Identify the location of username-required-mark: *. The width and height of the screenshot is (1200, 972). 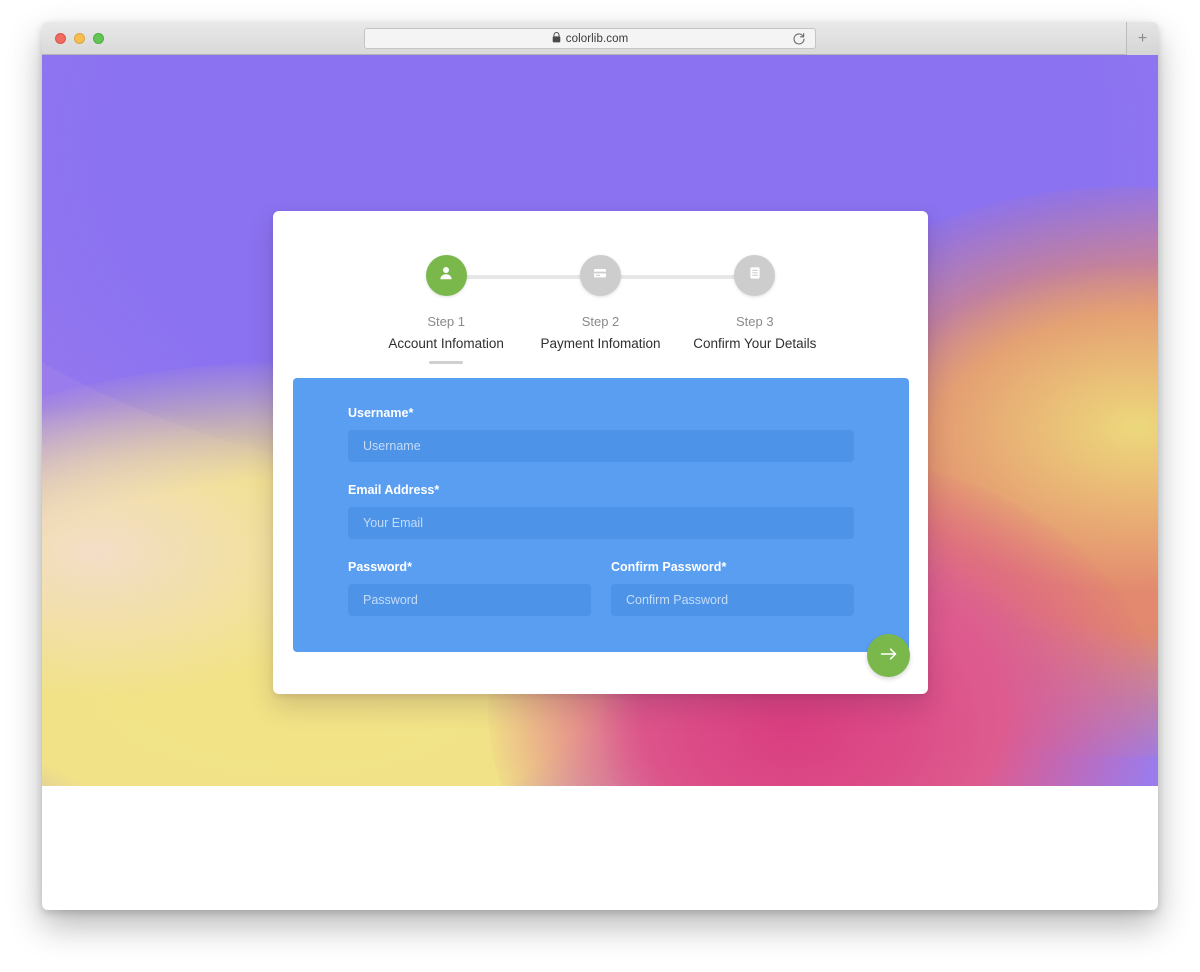
(411, 413).